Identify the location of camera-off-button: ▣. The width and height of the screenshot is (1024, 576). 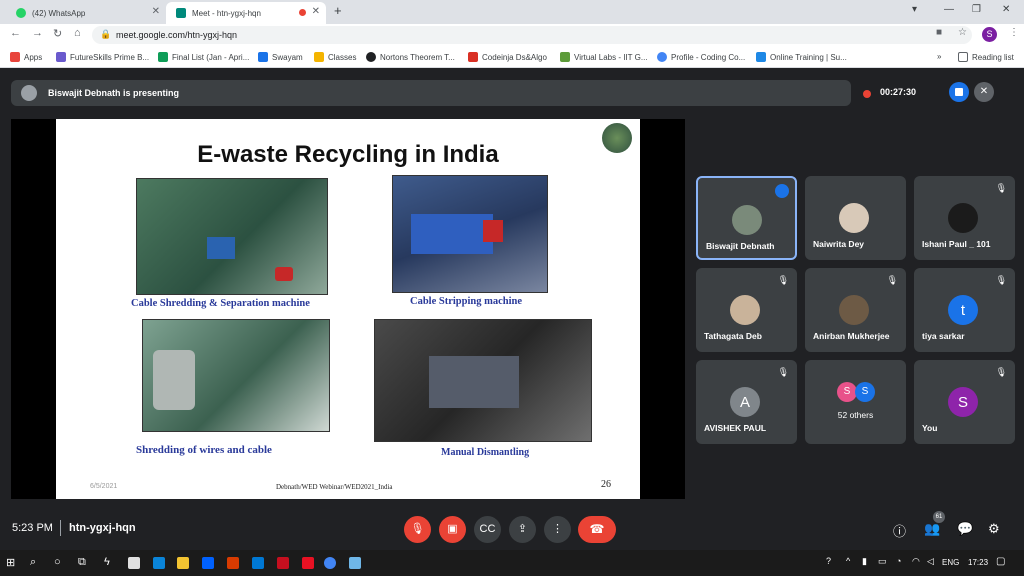
(452, 529).